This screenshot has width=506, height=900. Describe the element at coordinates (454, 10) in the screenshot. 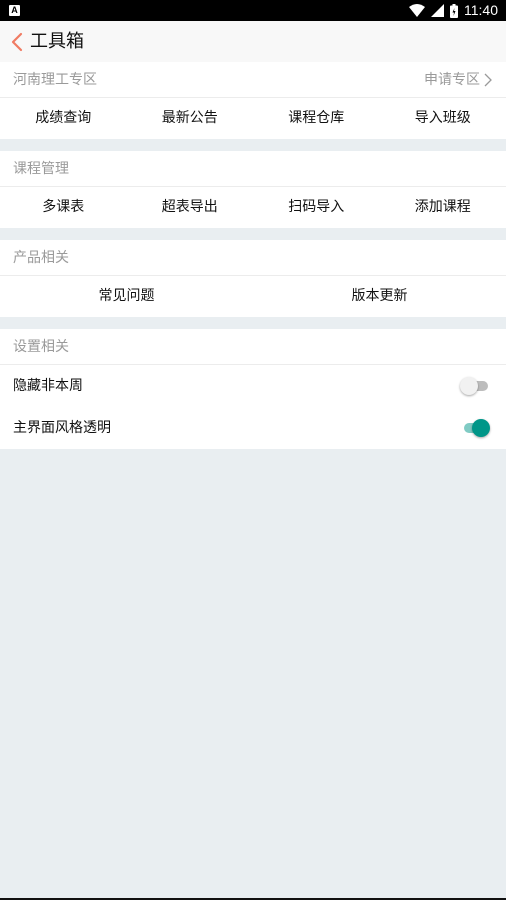

I see `battery-icon` at that location.